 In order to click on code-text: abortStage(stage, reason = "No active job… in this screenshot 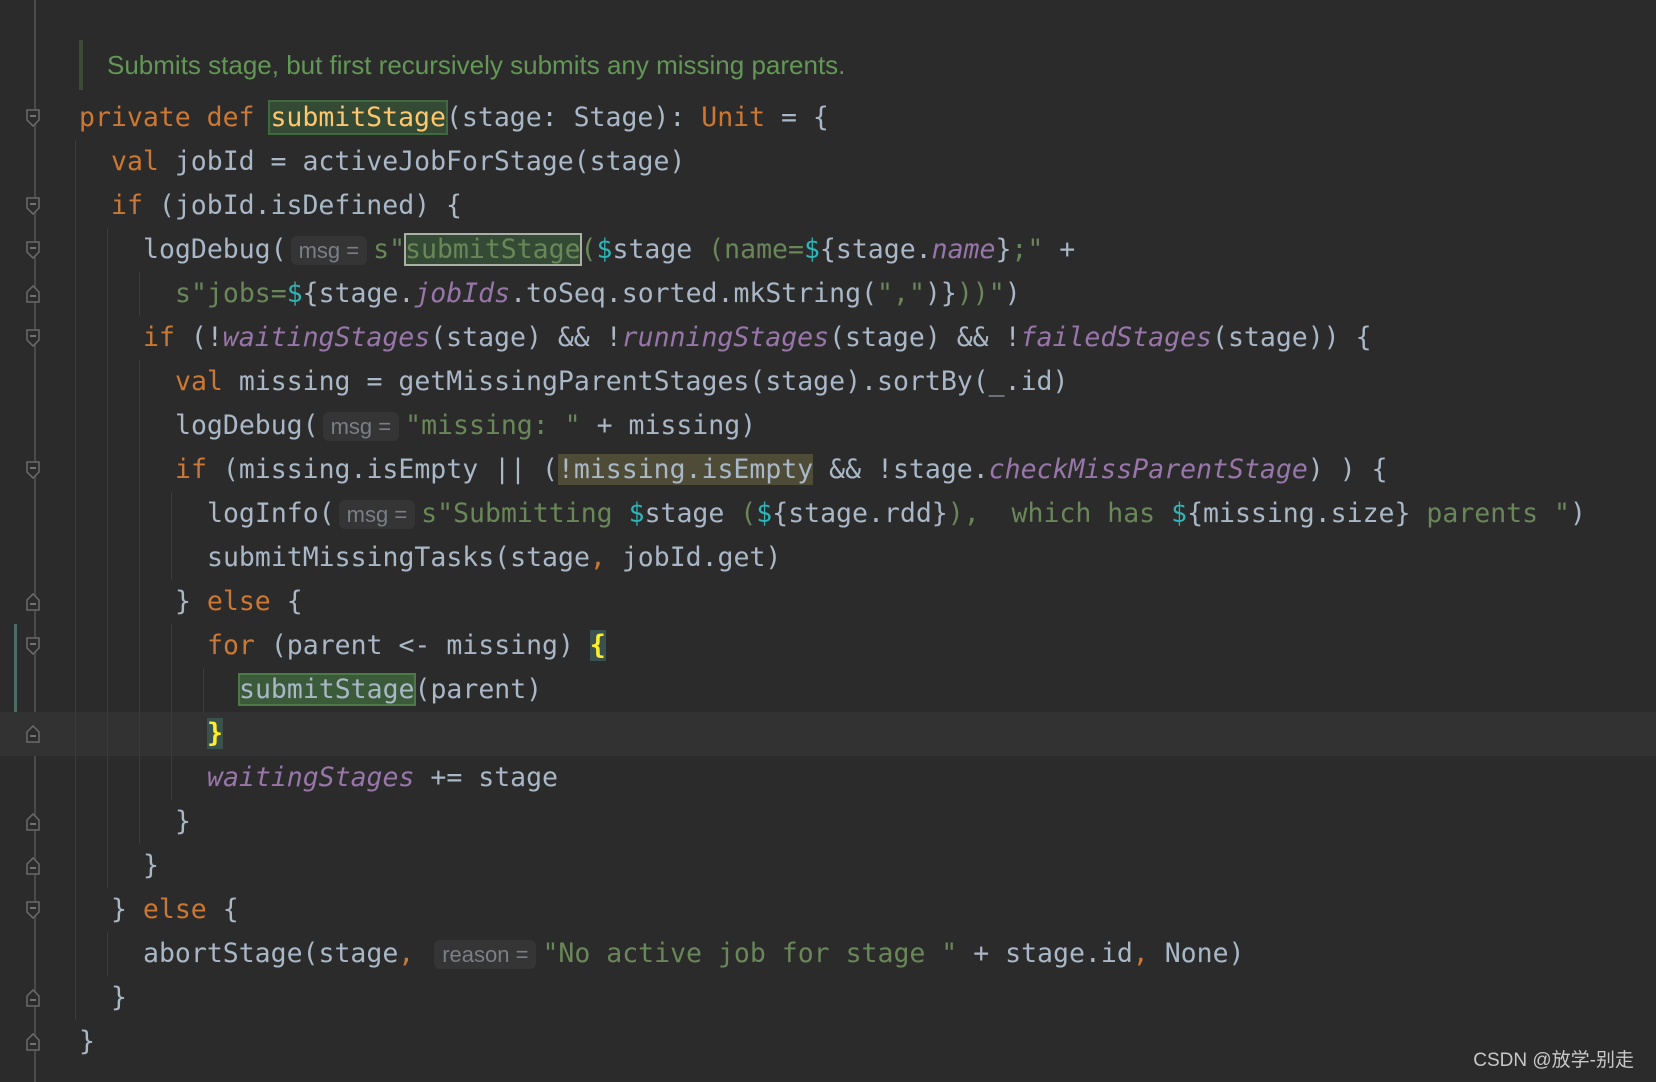, I will do `click(693, 954)`.